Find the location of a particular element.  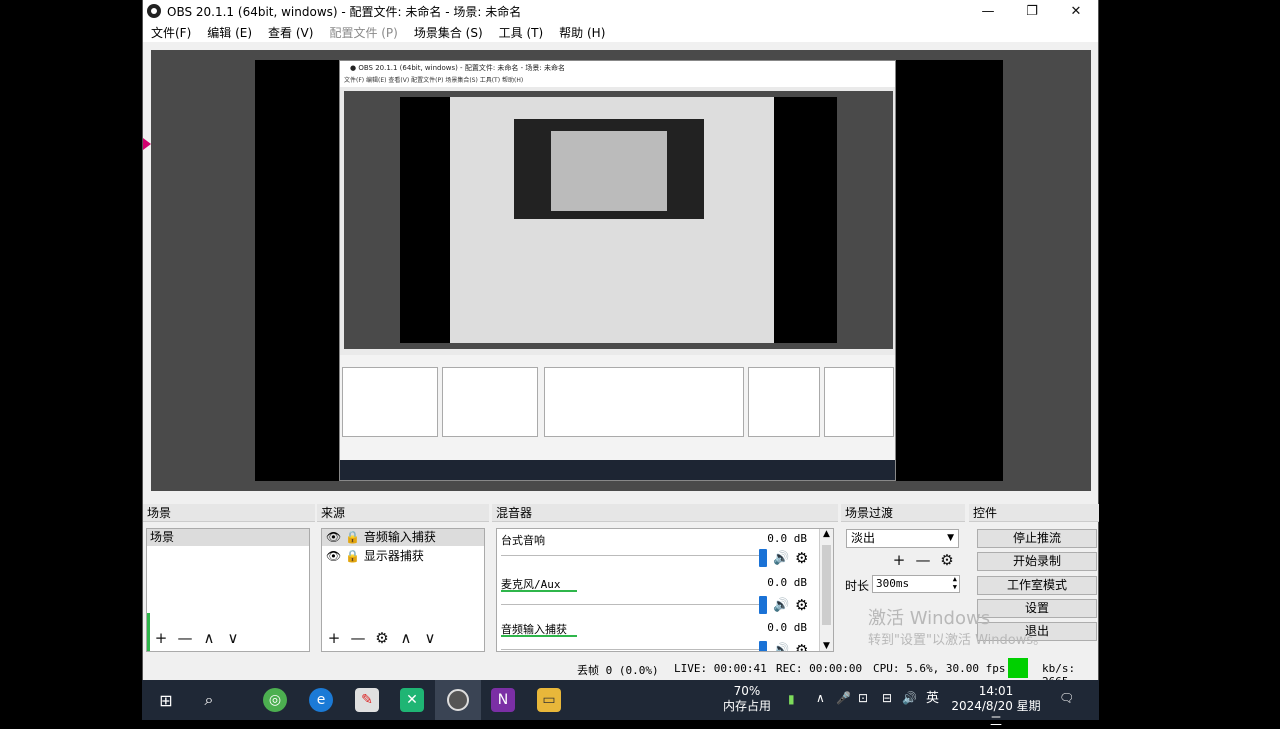

microphone-icon: 🎤 is located at coordinates (843, 698).